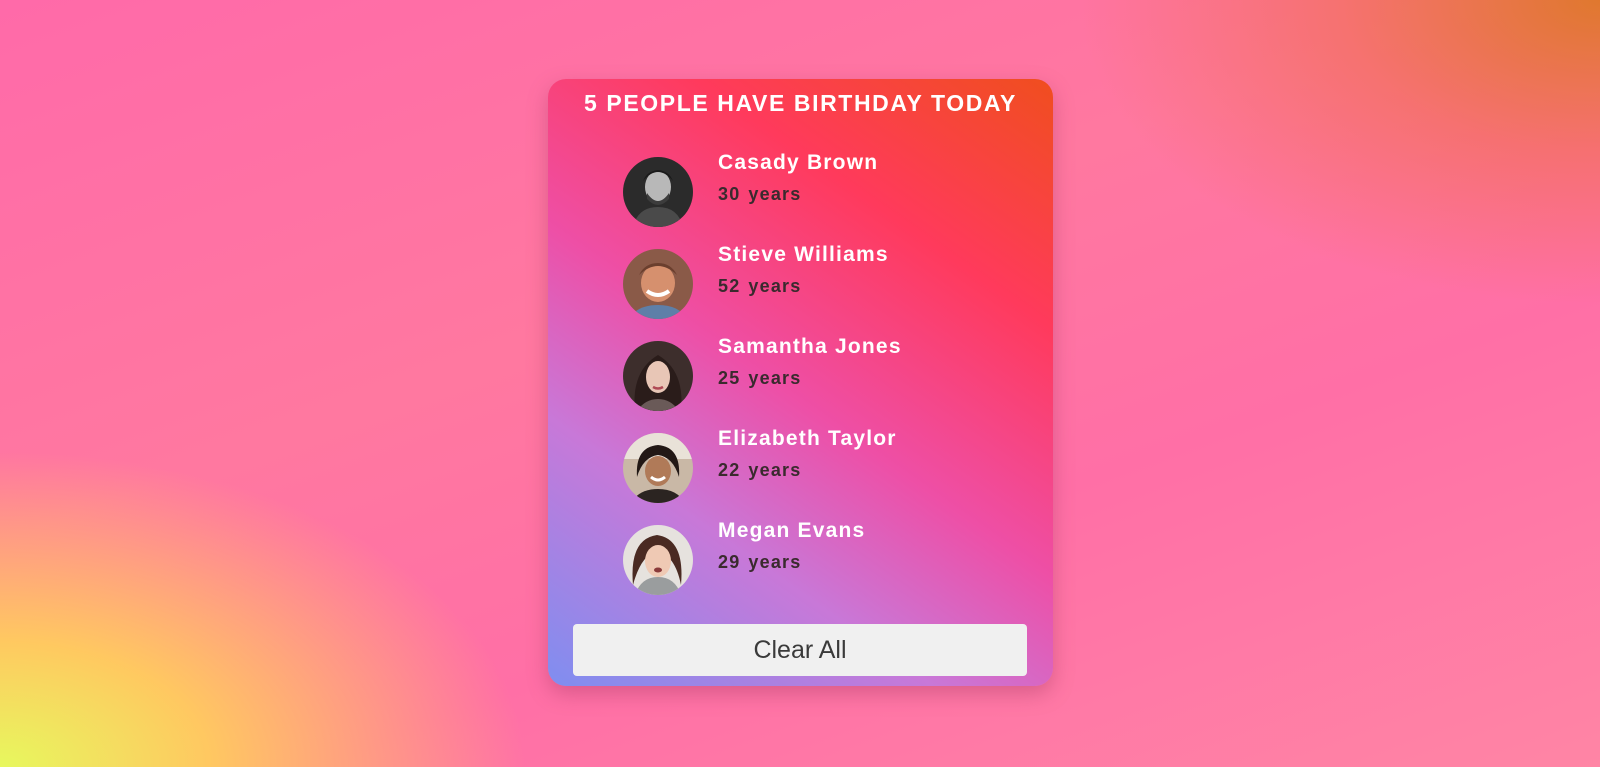 This screenshot has width=1600, height=767. I want to click on clear-all-button: Clear All, so click(800, 650).